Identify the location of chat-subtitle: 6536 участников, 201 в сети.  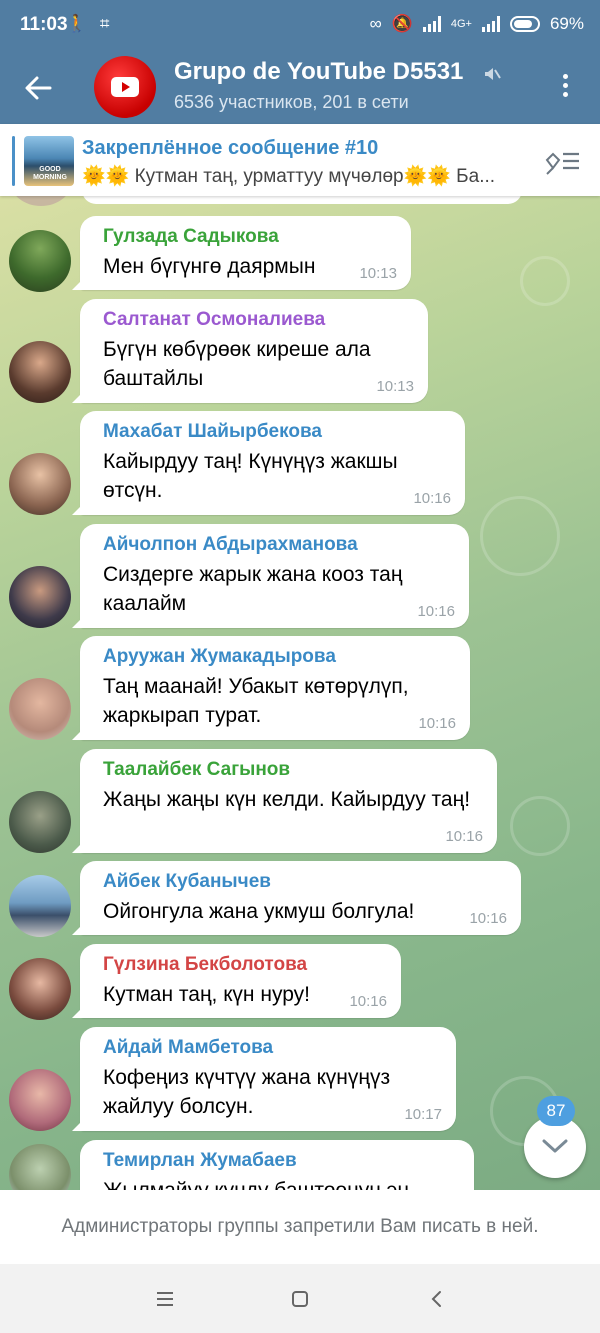
(291, 102).